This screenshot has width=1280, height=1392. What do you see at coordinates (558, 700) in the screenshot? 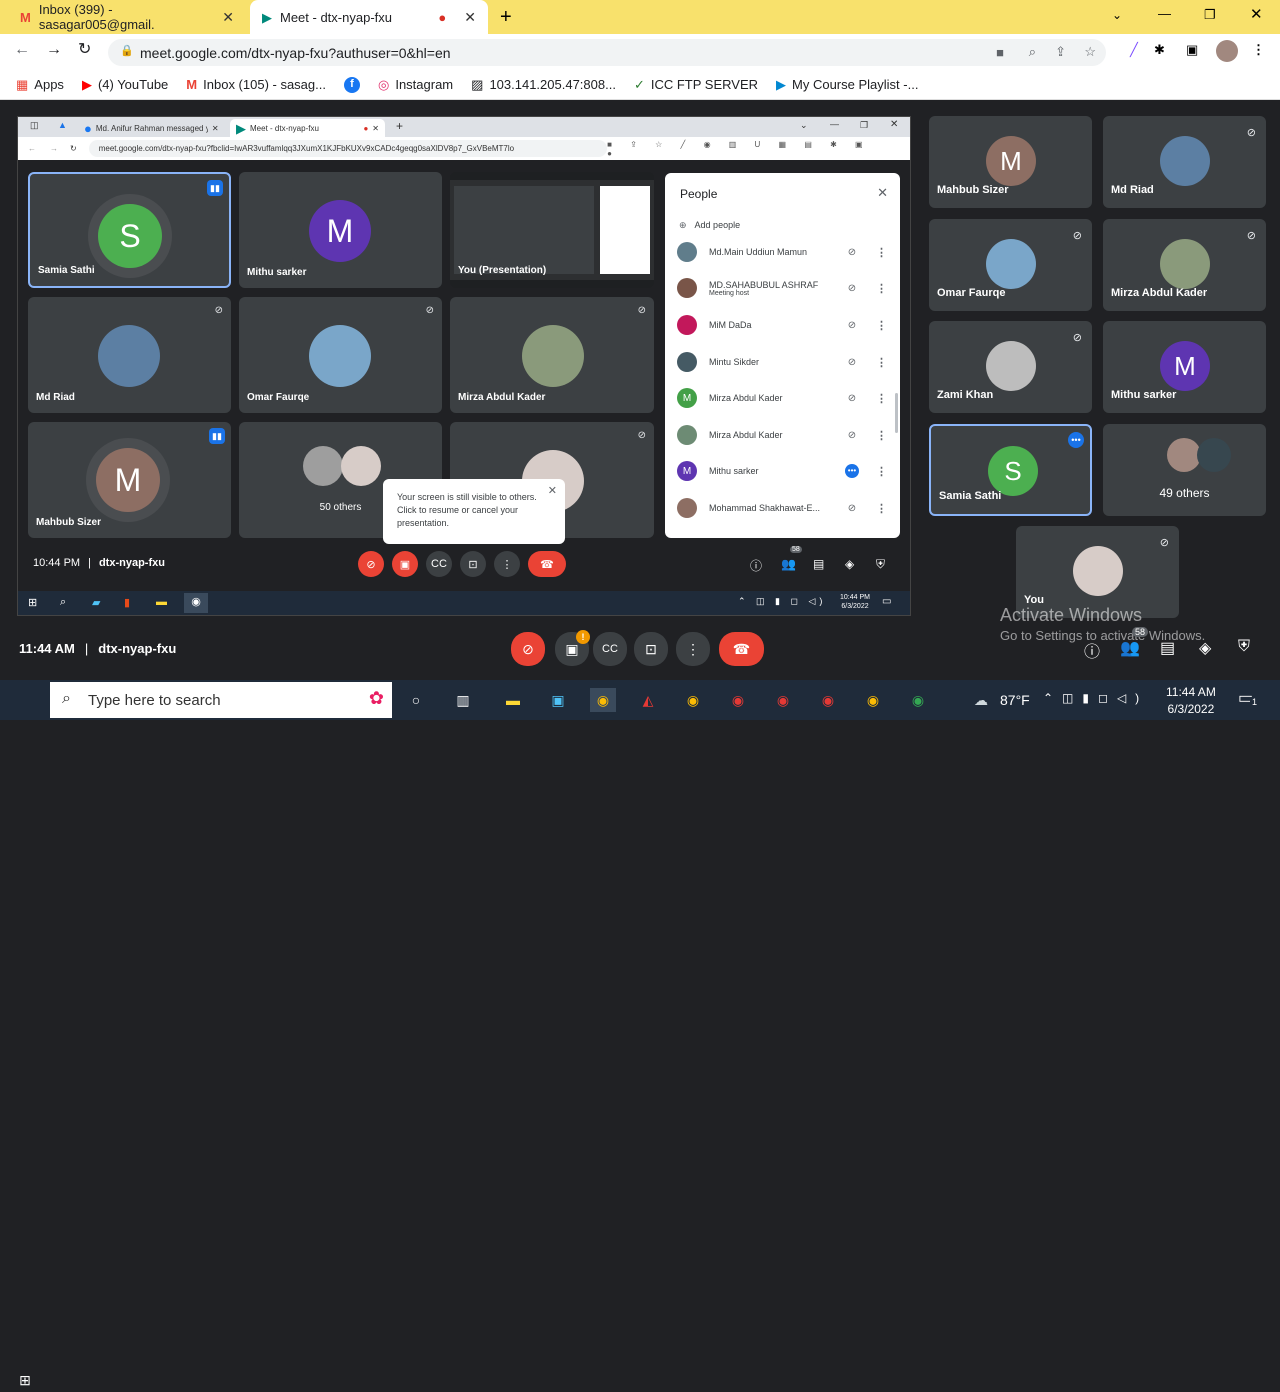
I see `store-icon: ▣` at bounding box center [558, 700].